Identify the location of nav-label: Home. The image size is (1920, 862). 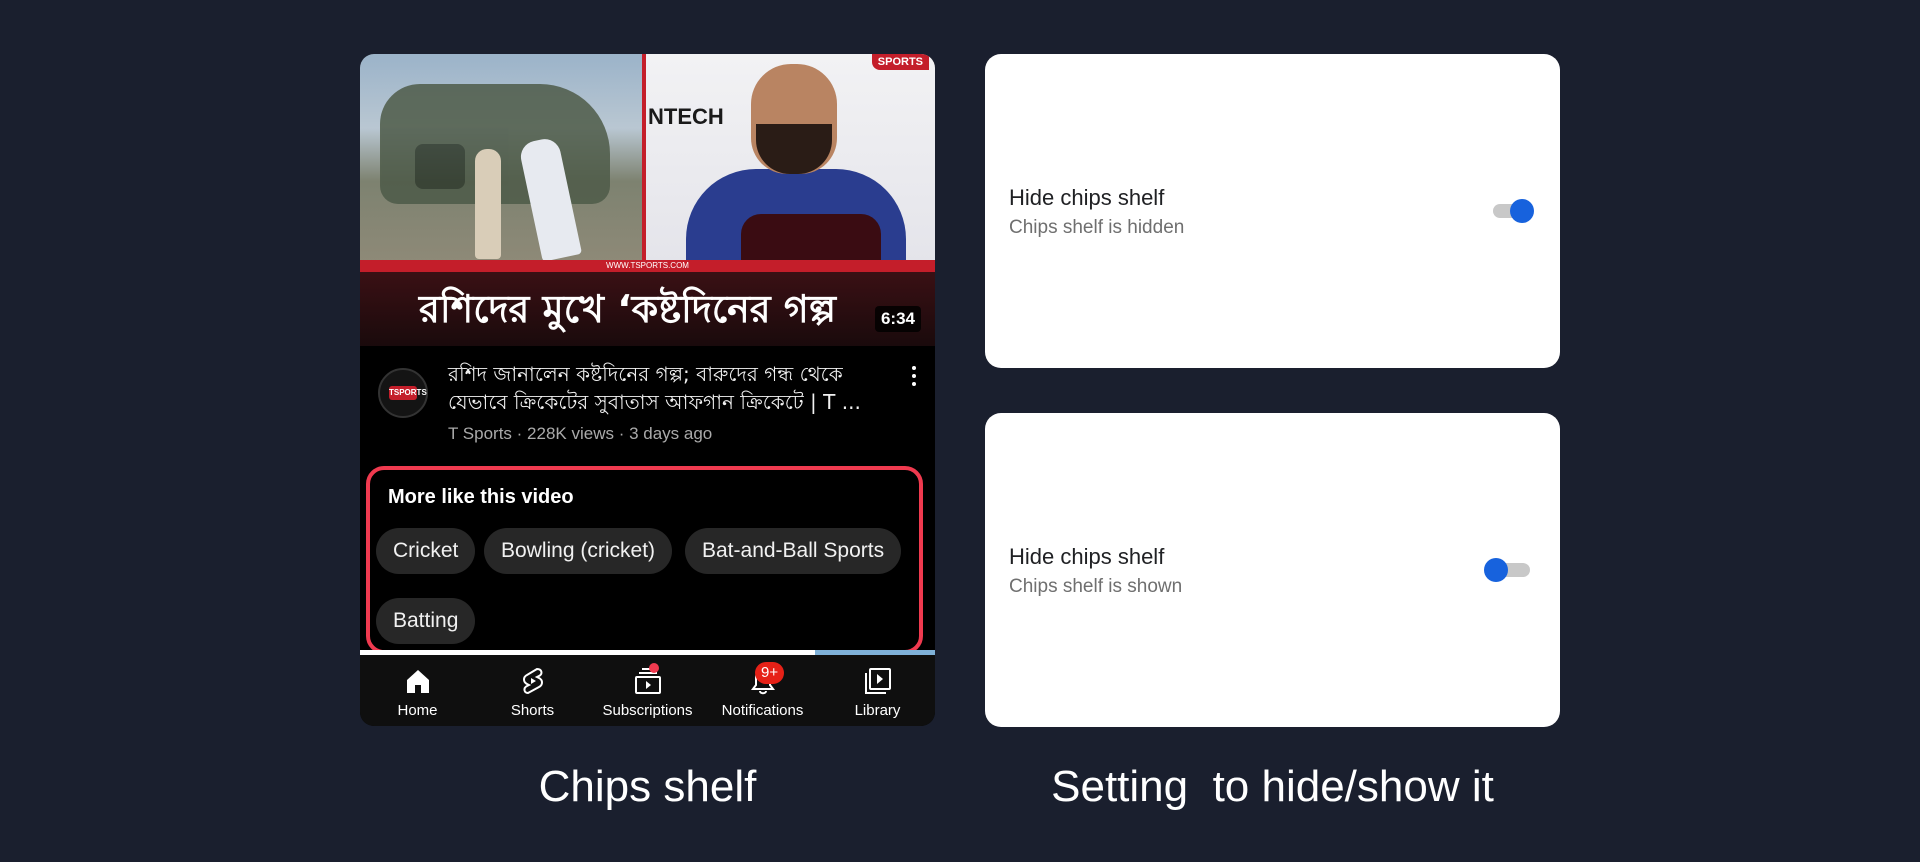
(417, 710).